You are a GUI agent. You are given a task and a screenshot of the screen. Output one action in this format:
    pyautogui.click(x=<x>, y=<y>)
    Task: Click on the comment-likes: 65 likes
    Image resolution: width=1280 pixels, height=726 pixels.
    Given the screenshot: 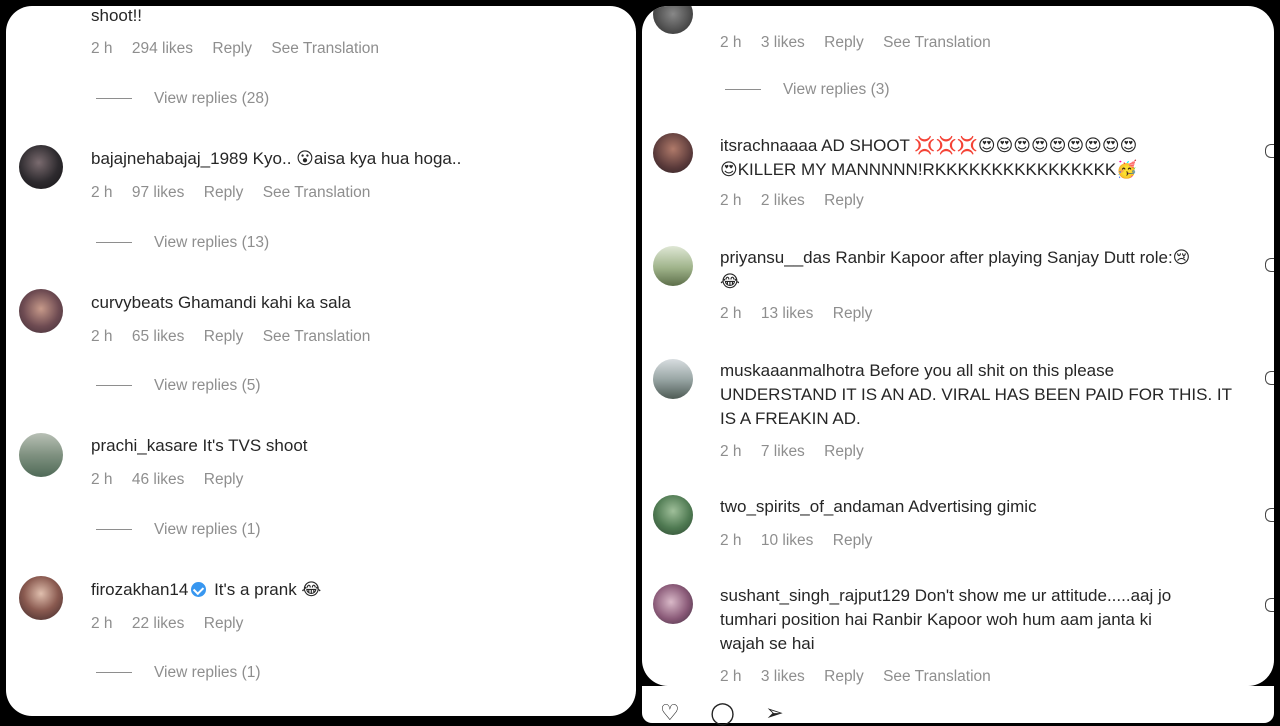 What is the action you would take?
    pyautogui.click(x=158, y=336)
    